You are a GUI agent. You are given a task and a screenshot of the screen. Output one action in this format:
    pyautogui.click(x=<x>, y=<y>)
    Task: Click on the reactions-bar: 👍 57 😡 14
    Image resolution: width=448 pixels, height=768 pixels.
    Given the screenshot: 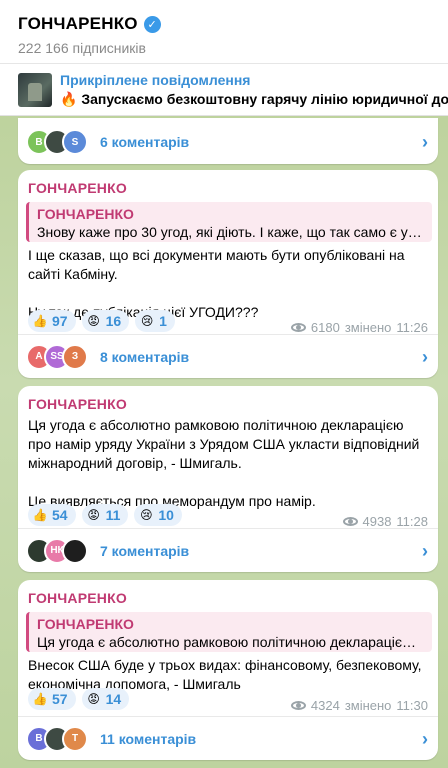 What is the action you would take?
    pyautogui.click(x=79, y=699)
    